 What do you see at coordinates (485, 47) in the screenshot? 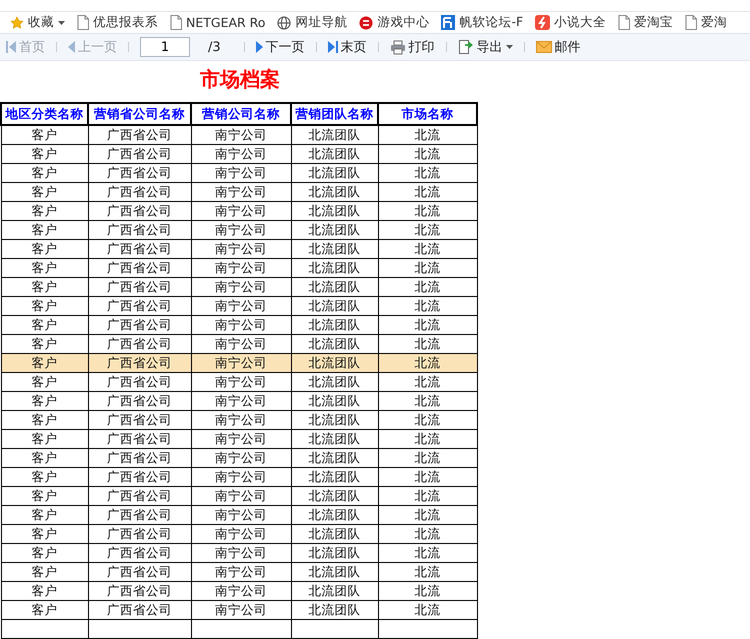
I see `export-button: 导出` at bounding box center [485, 47].